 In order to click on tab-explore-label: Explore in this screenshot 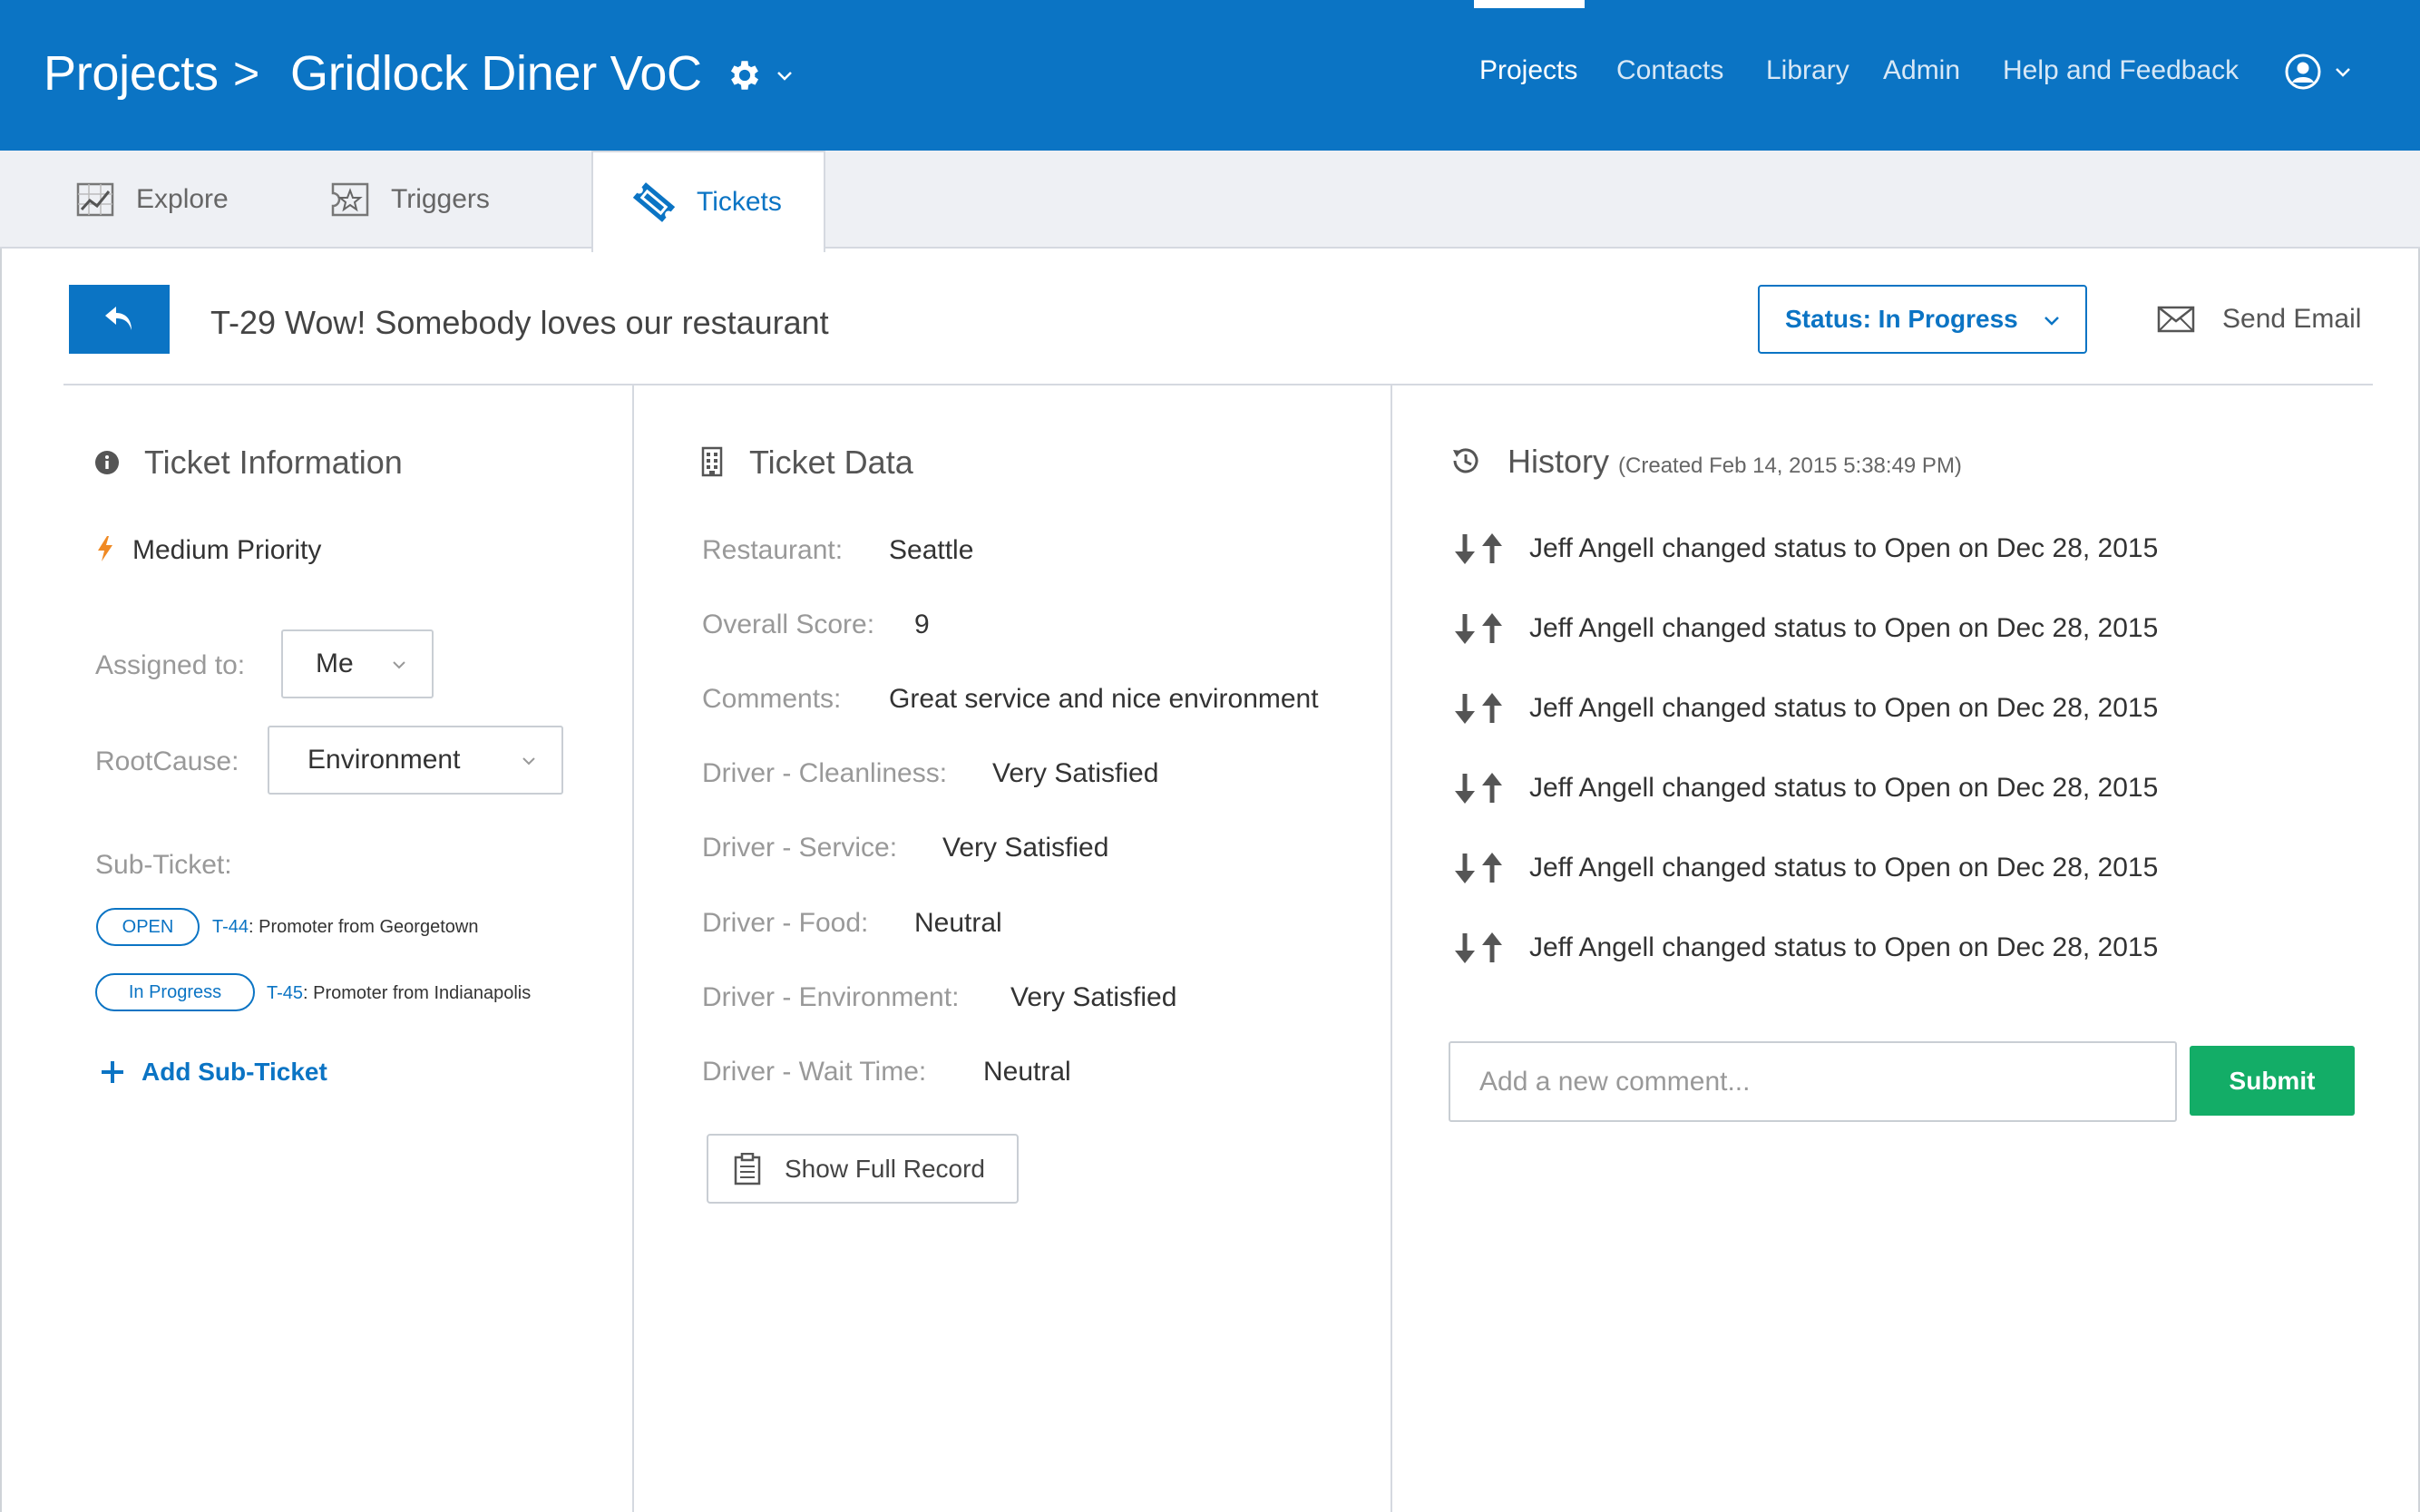, I will do `click(182, 199)`.